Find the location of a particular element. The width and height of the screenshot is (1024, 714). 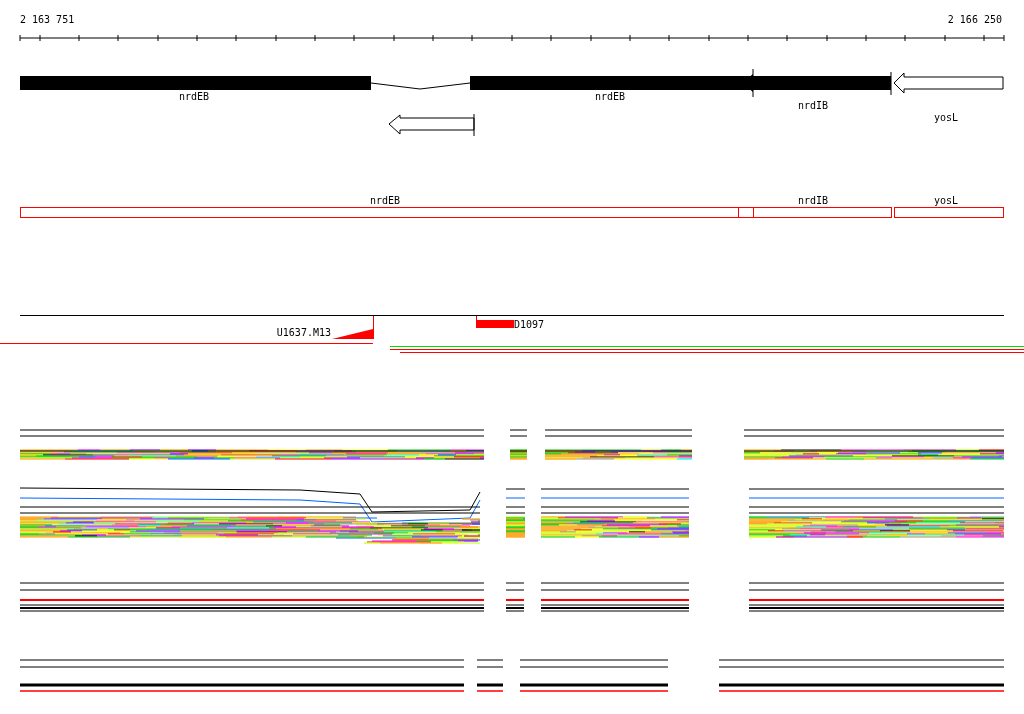

read-block-marker is located at coordinates (495, 322).